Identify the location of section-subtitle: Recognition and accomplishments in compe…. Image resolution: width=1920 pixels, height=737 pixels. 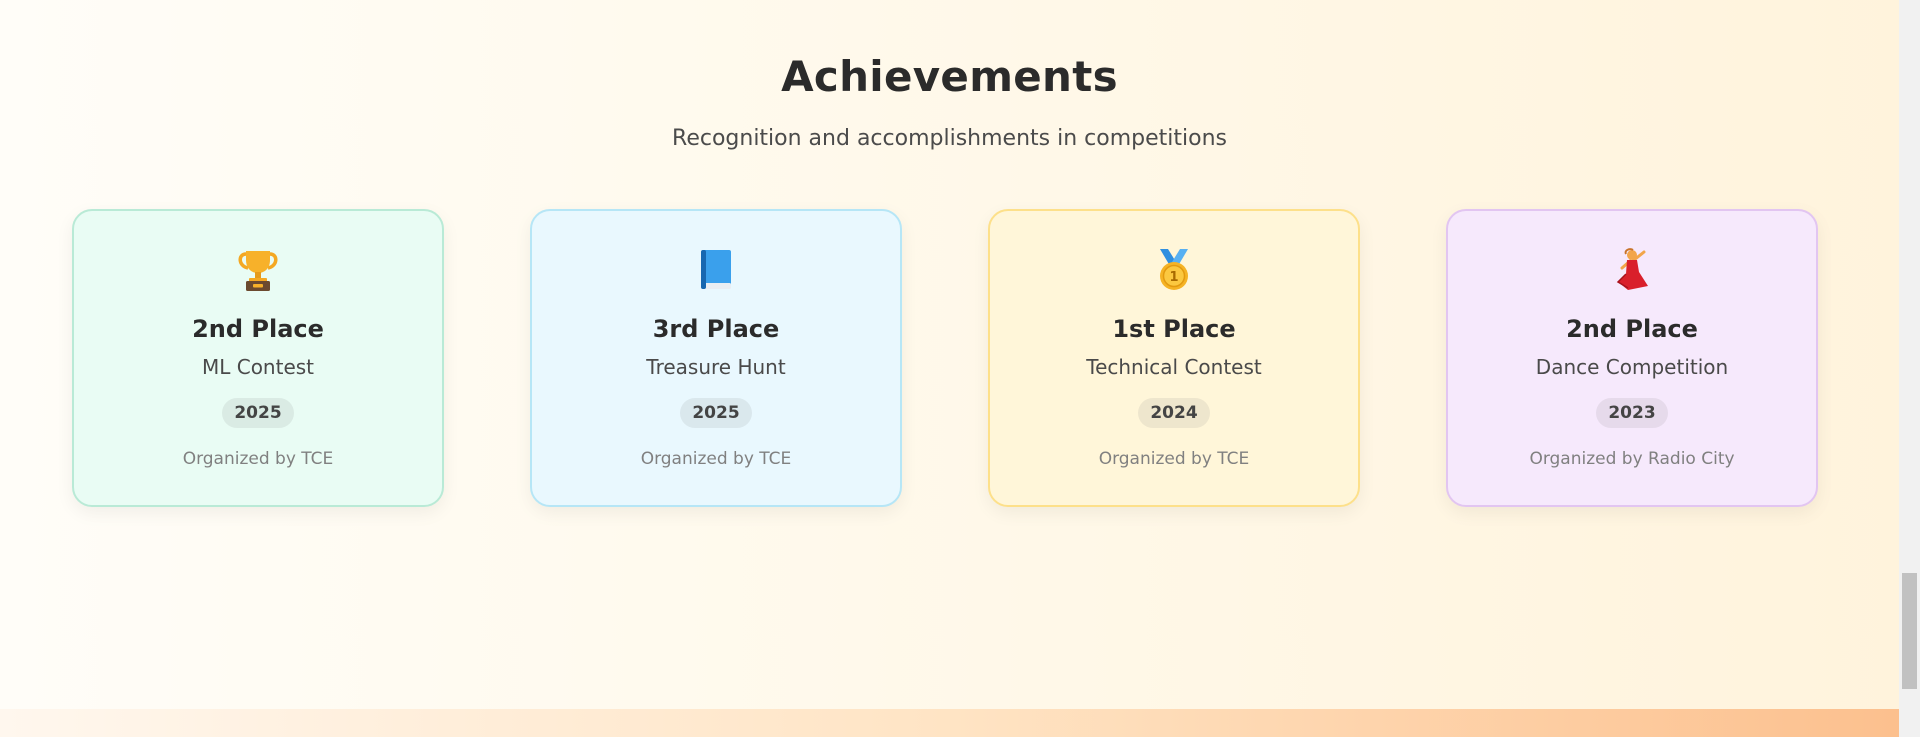
(949, 138).